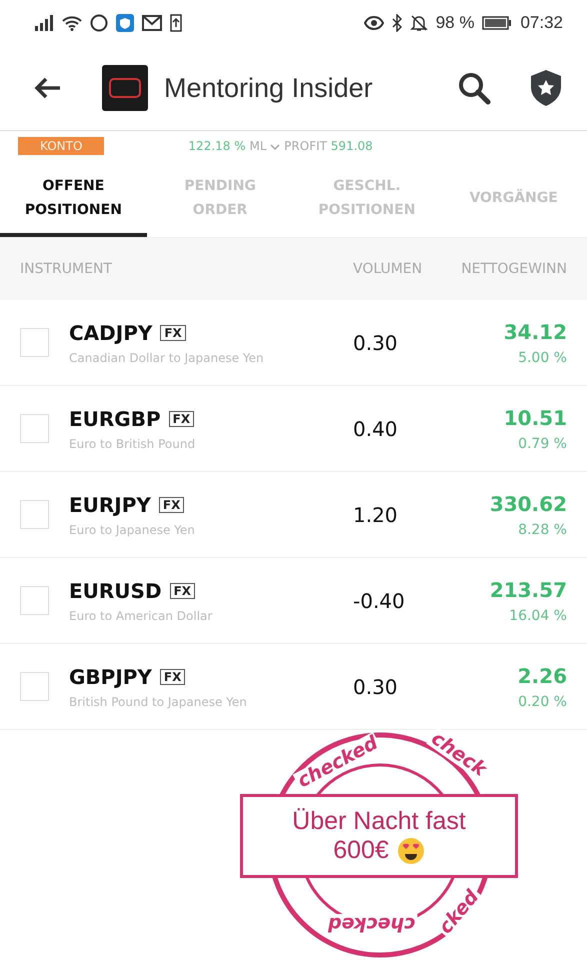 The width and height of the screenshot is (587, 960). What do you see at coordinates (455, 23) in the screenshot?
I see `battery-percent: 98 %` at bounding box center [455, 23].